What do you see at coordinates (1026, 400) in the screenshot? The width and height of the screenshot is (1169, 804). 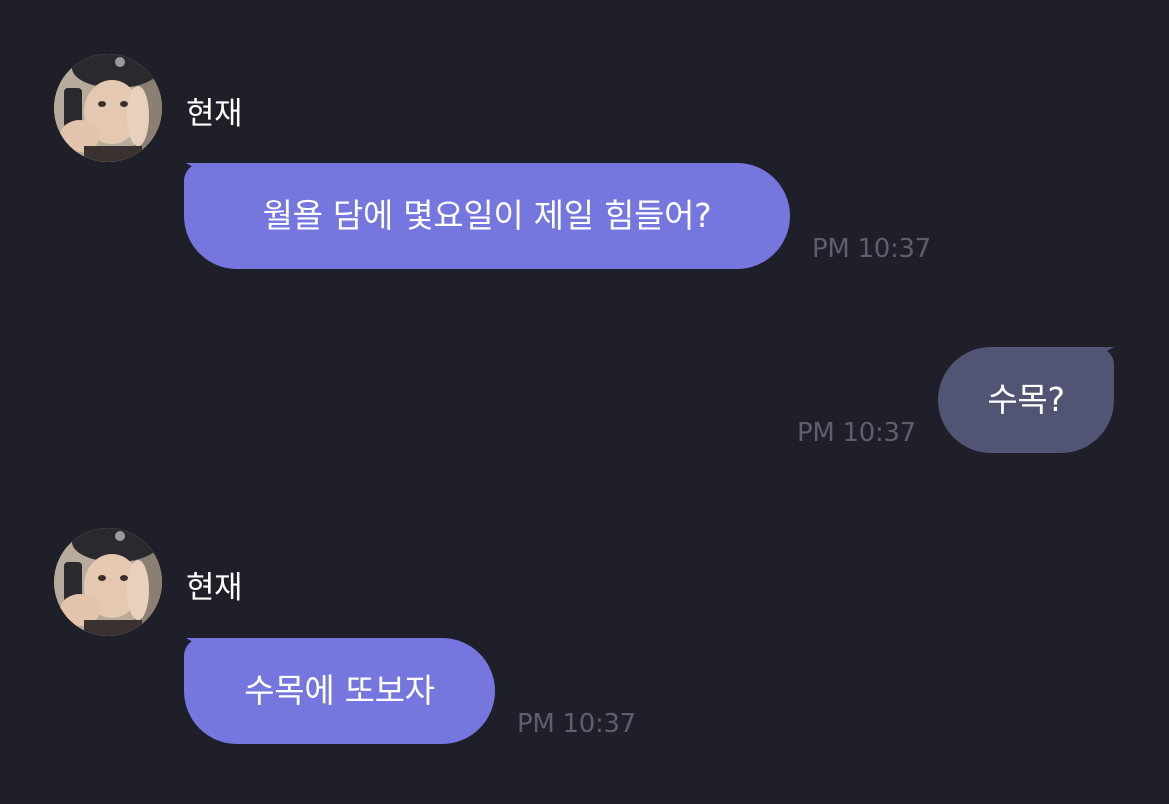 I see `message-bubble: 수목?` at bounding box center [1026, 400].